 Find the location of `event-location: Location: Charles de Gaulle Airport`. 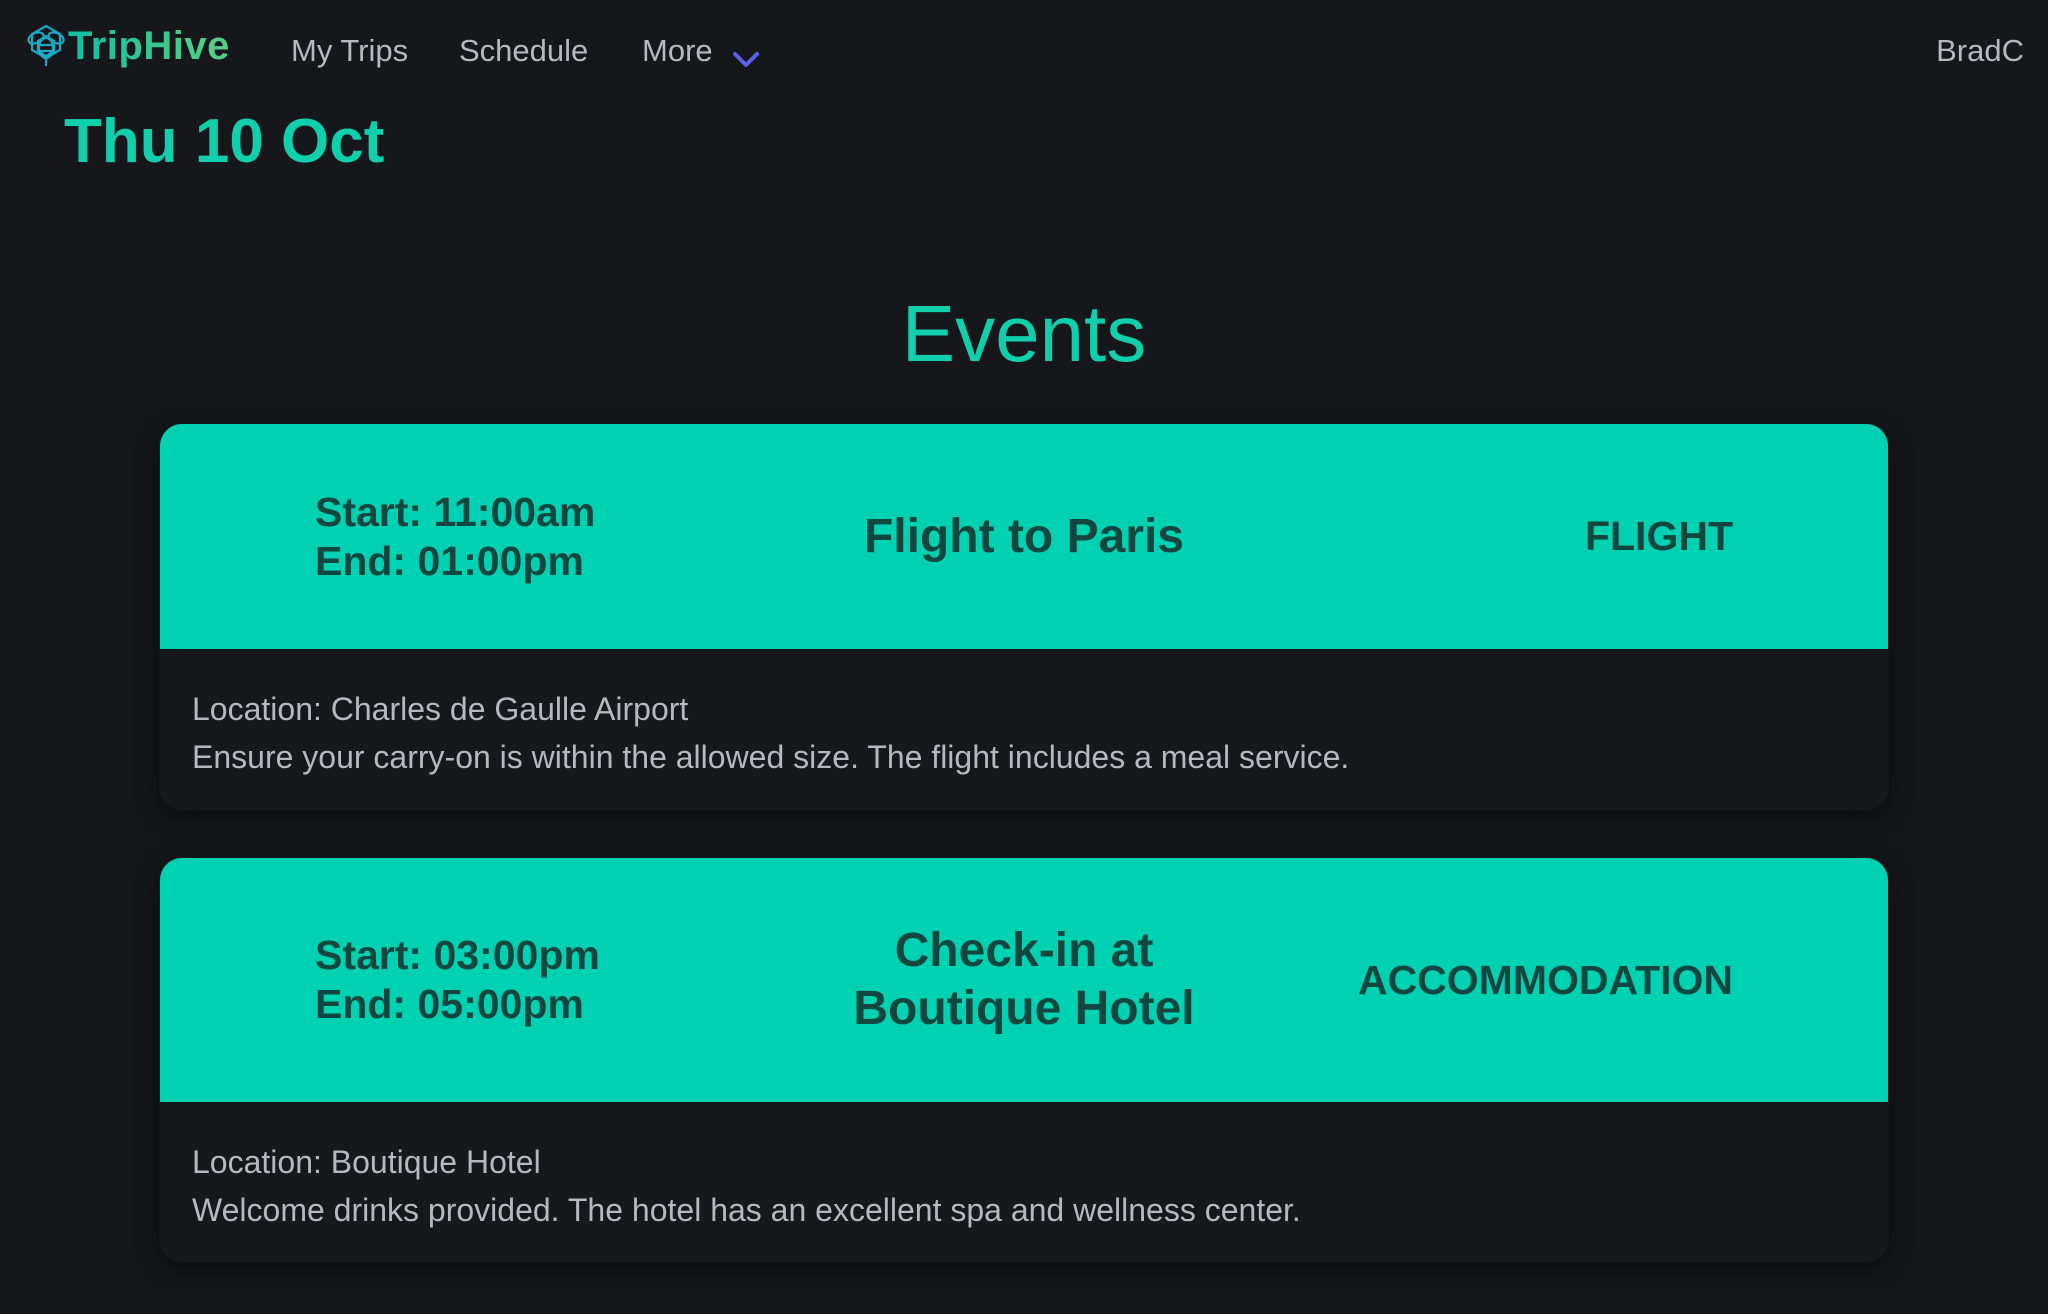

event-location: Location: Charles de Gaulle Airport is located at coordinates (440, 709).